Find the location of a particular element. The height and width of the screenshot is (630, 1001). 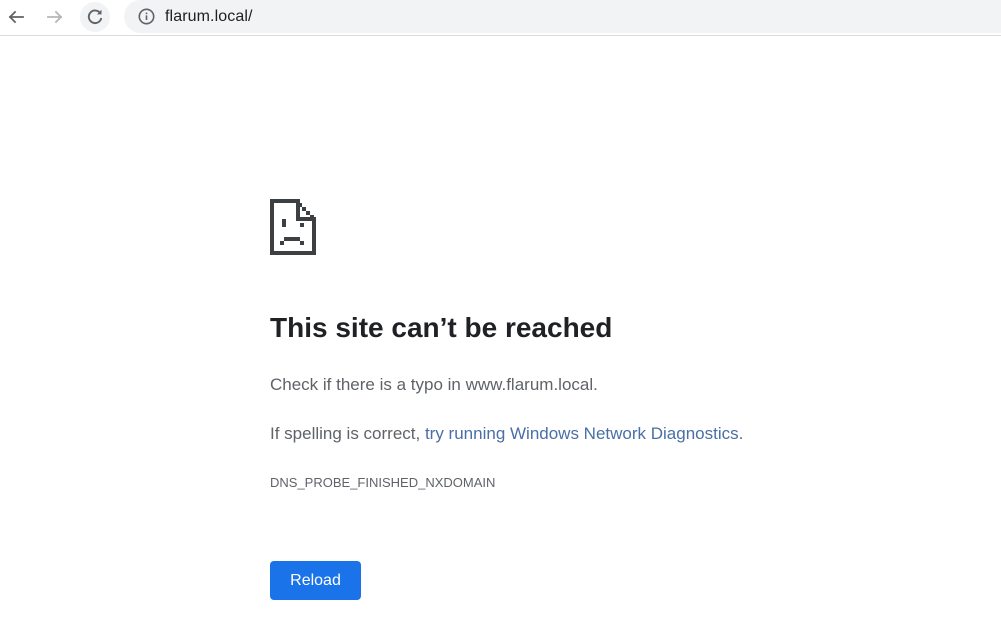

diagnostics-hint-suffix: . is located at coordinates (741, 433).